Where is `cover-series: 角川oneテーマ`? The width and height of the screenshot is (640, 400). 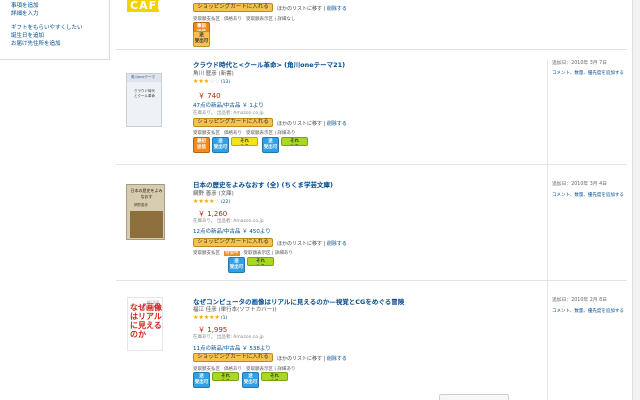 cover-series: 角川oneテーマ is located at coordinates (143, 77).